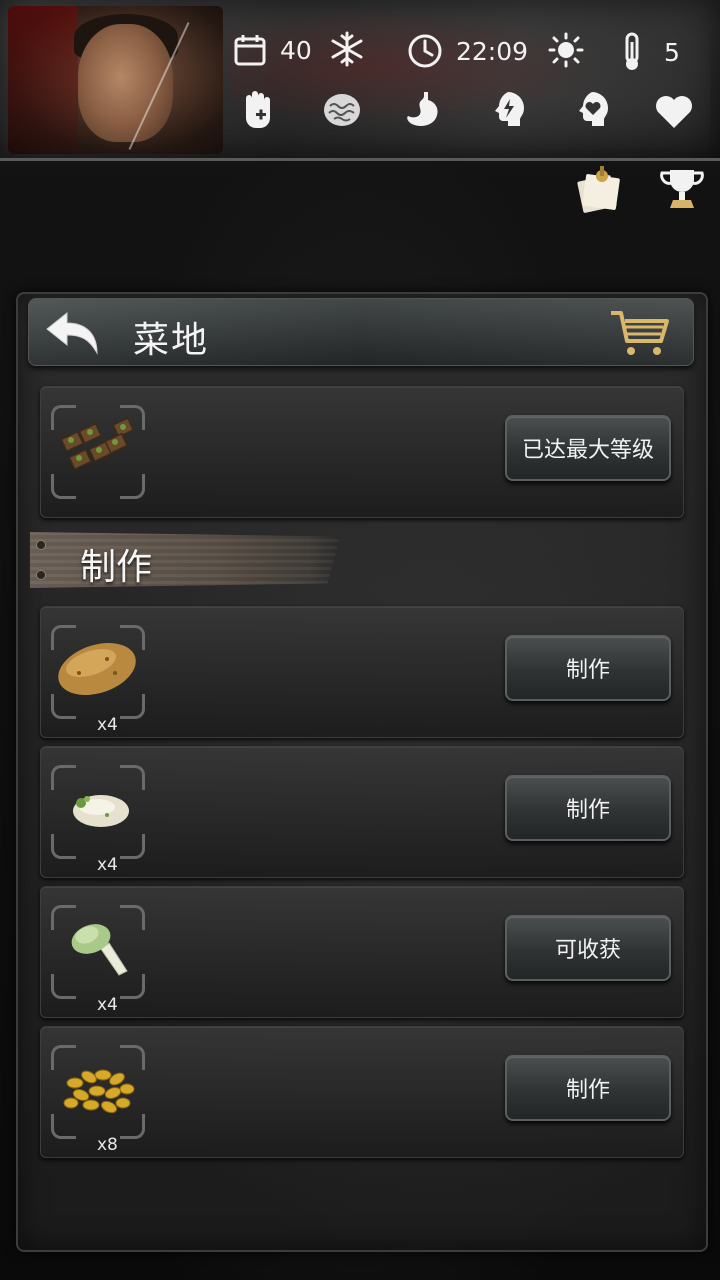 Image resolution: width=720 pixels, height=1280 pixels. What do you see at coordinates (73, 332) in the screenshot?
I see `back-arrow-icon` at bounding box center [73, 332].